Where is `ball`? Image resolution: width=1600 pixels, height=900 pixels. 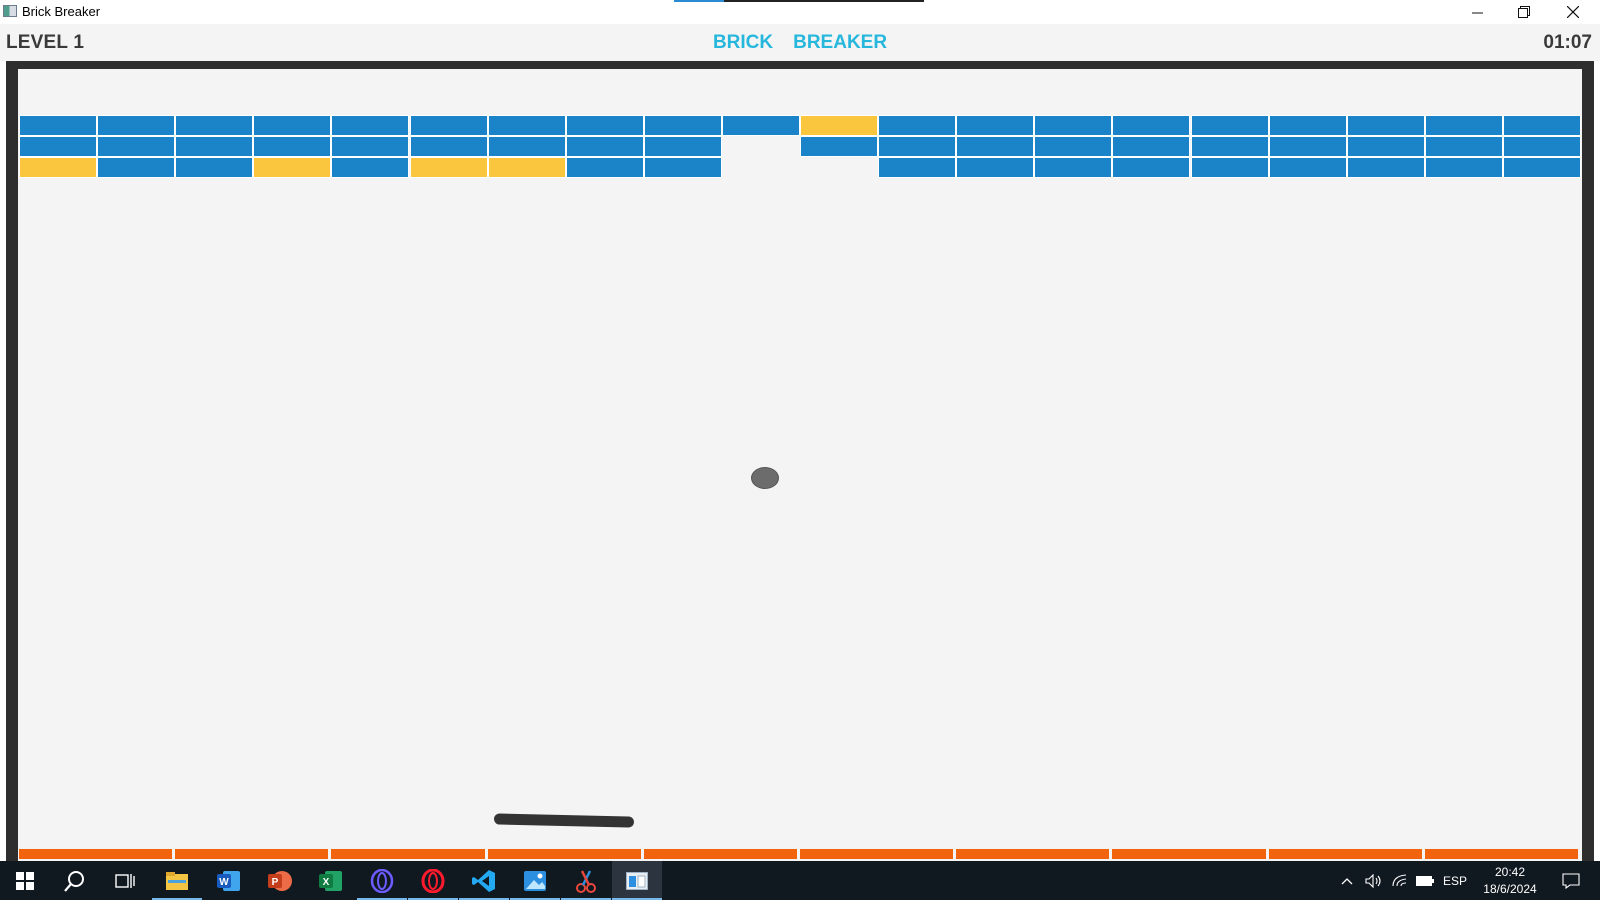
ball is located at coordinates (765, 478).